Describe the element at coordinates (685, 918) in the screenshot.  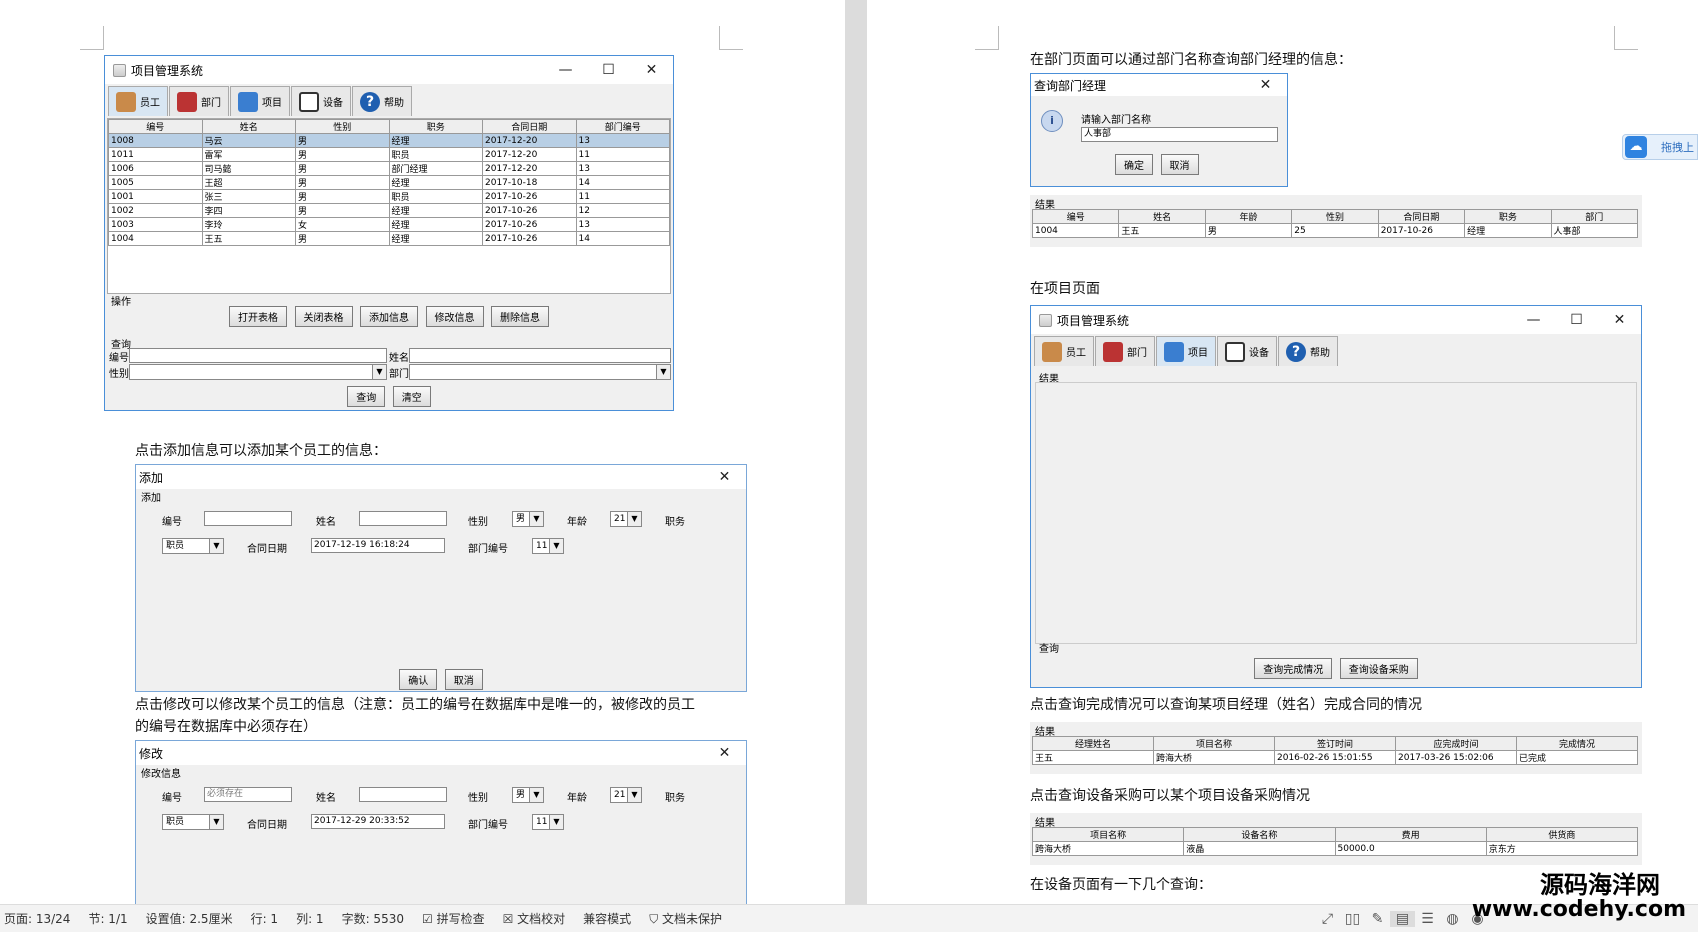
I see `protect-button: ⛉ 文档未保护` at that location.